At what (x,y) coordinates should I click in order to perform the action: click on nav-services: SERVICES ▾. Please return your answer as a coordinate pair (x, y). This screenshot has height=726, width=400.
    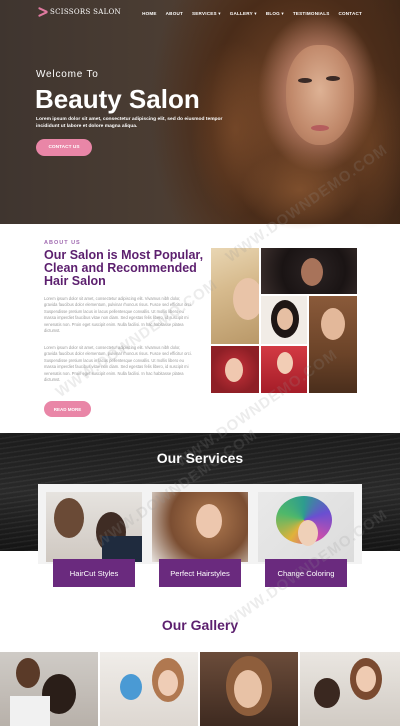
    Looking at the image, I should click on (206, 14).